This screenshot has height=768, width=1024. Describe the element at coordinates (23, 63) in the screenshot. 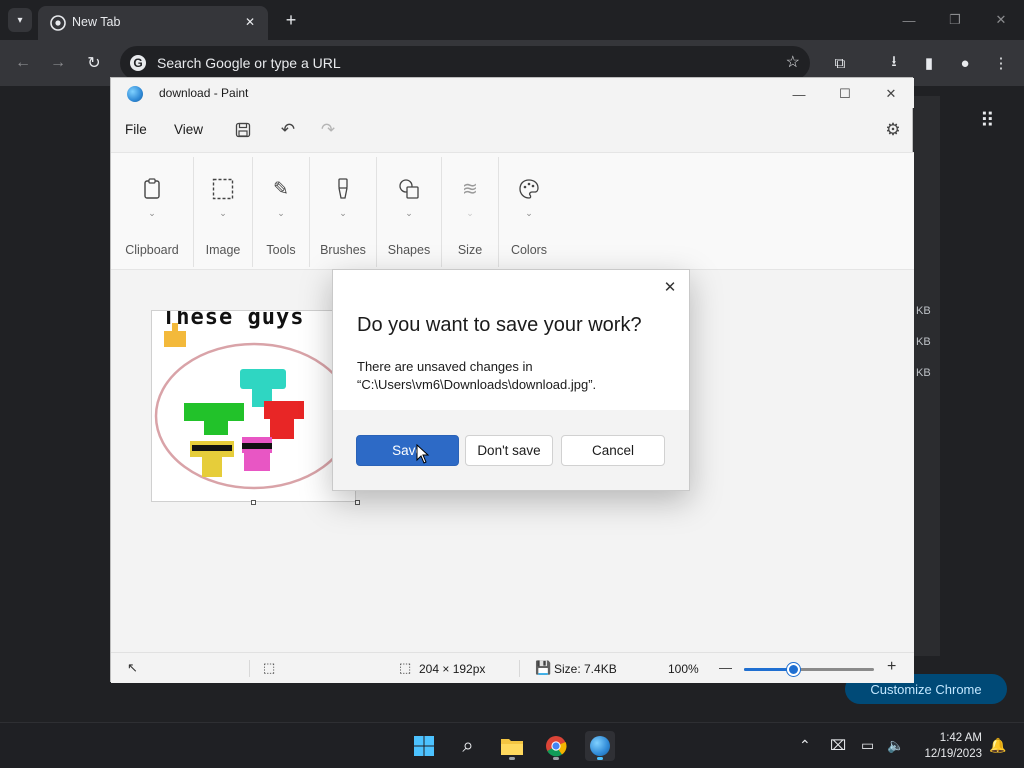

I see `back-icon: ←` at that location.